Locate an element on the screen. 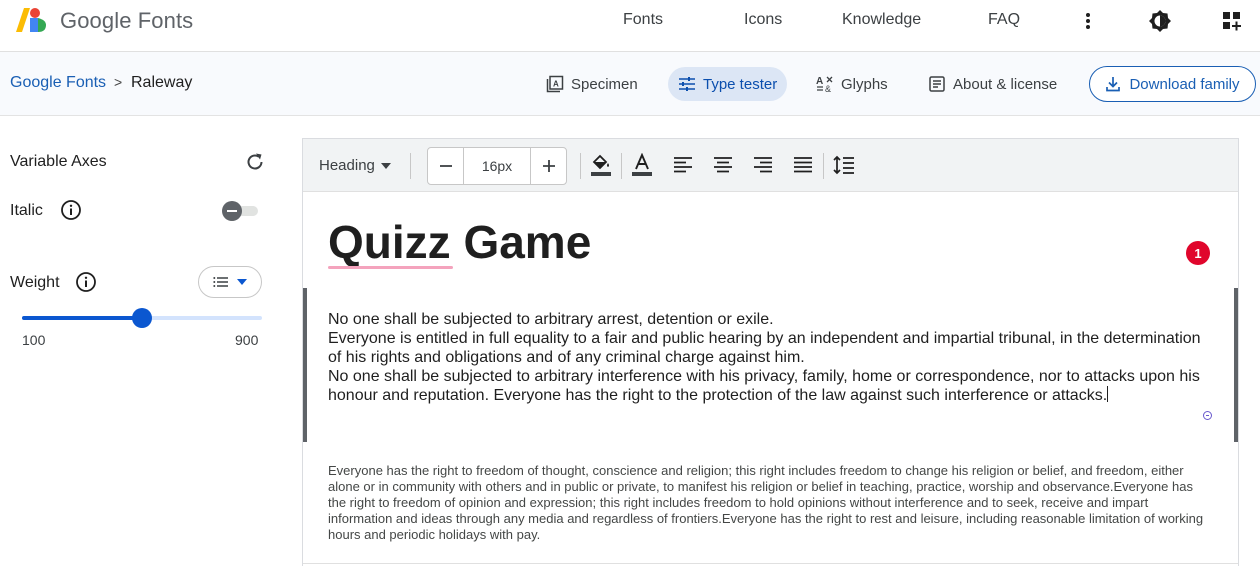 The height and width of the screenshot is (566, 1260). selection-bar-right is located at coordinates (1236, 365).